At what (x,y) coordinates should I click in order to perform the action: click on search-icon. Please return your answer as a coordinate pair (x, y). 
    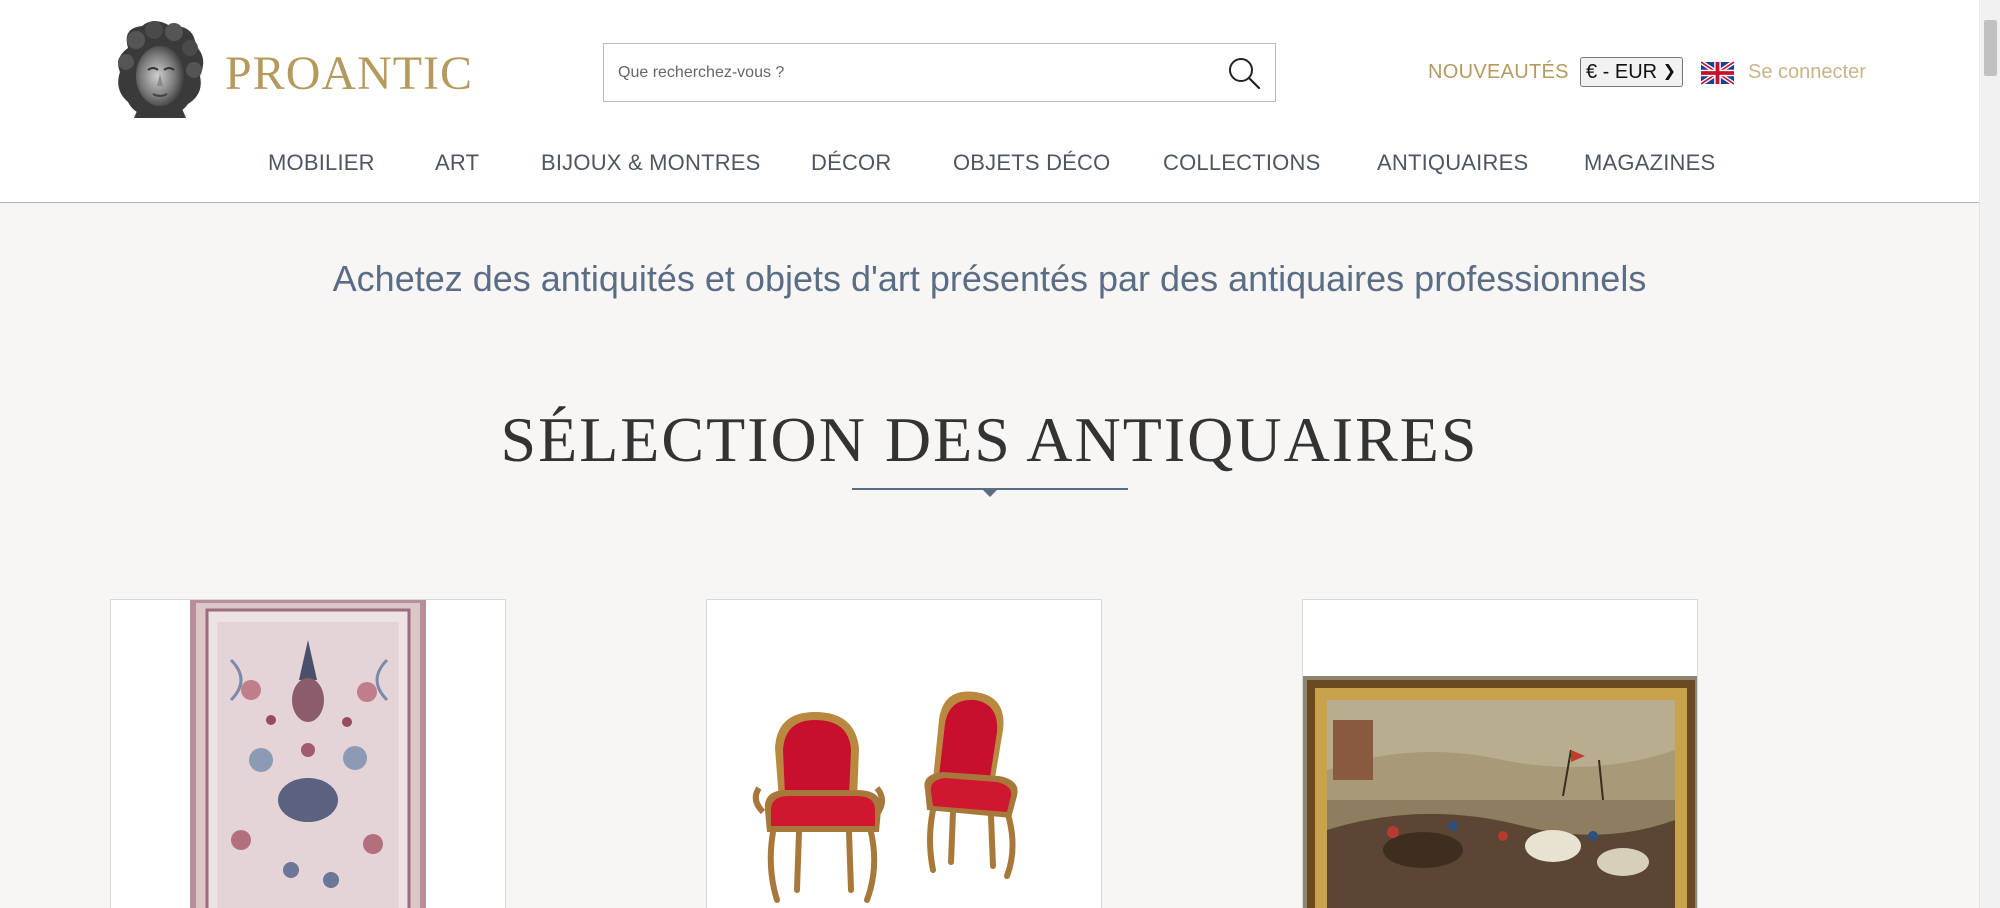
    Looking at the image, I should click on (1244, 73).